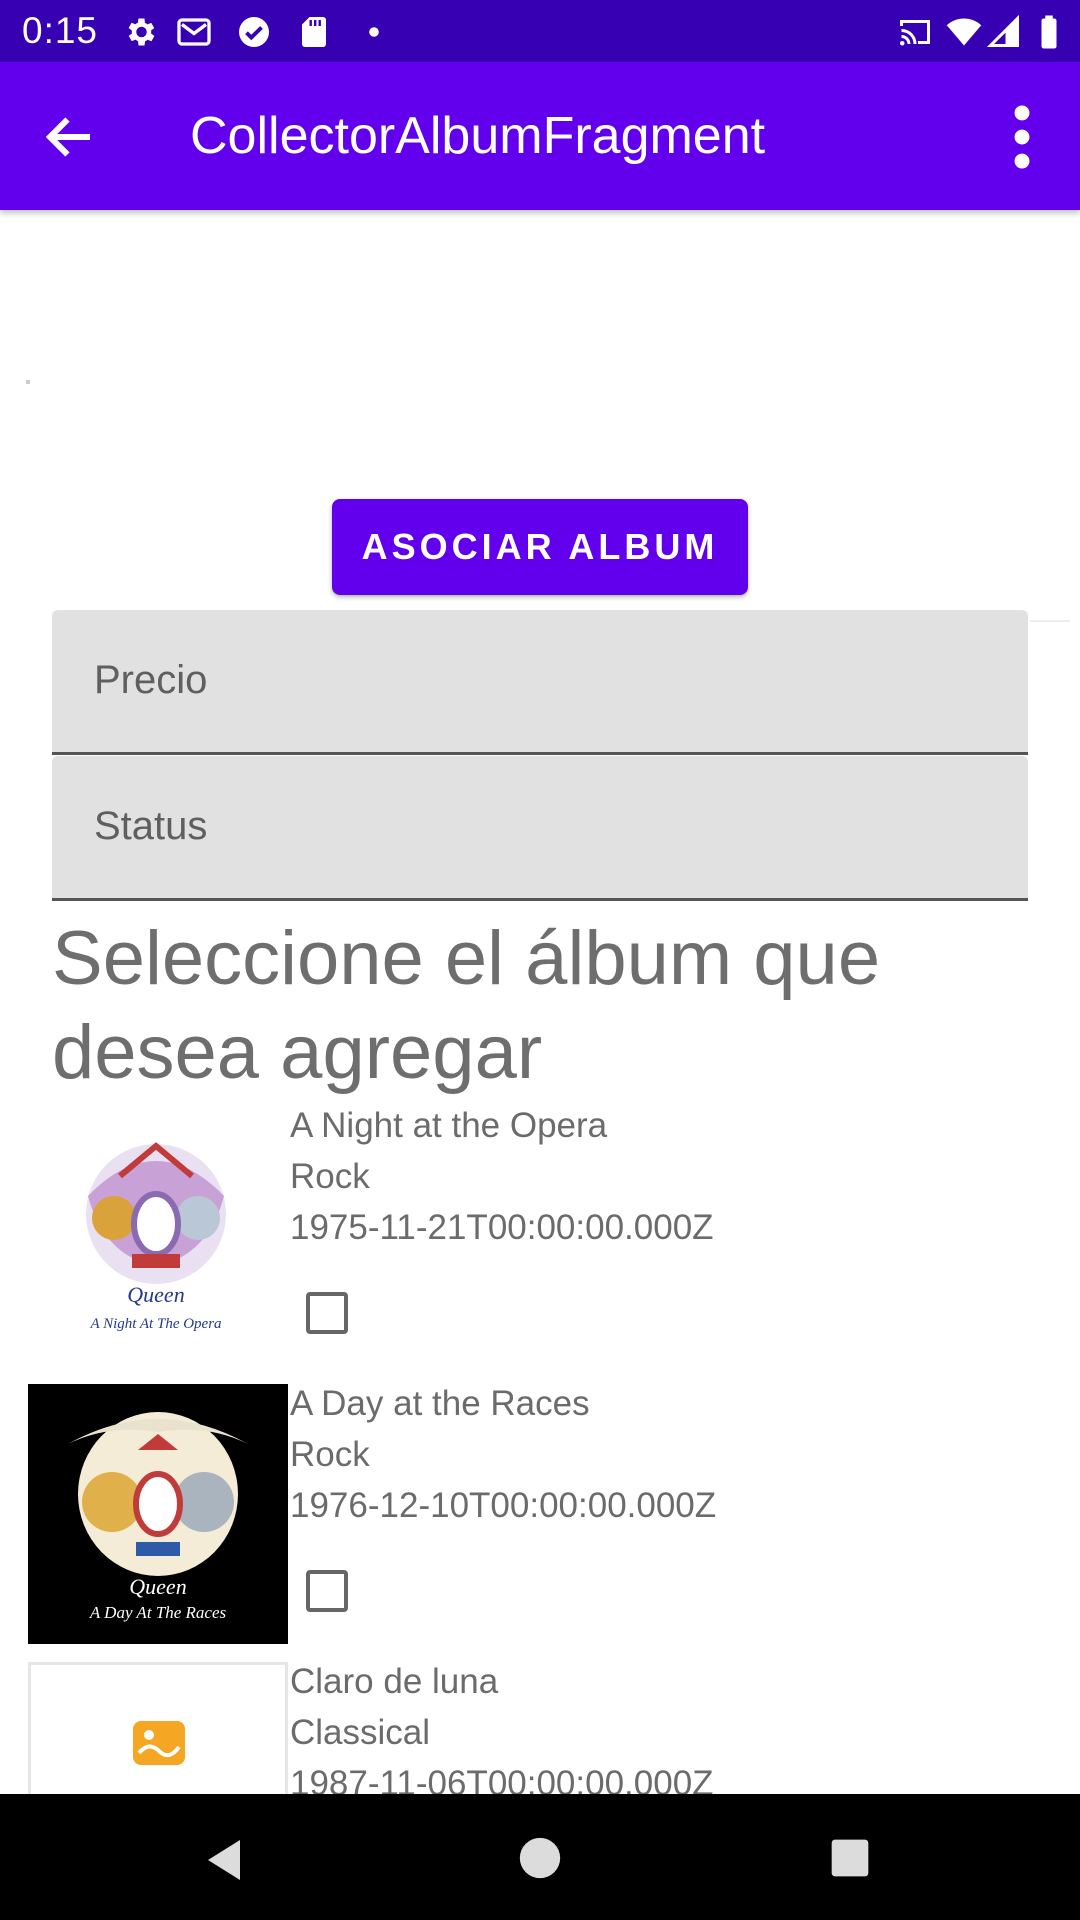  Describe the element at coordinates (159, 1743) in the screenshot. I see `image-placeholder-icon` at that location.